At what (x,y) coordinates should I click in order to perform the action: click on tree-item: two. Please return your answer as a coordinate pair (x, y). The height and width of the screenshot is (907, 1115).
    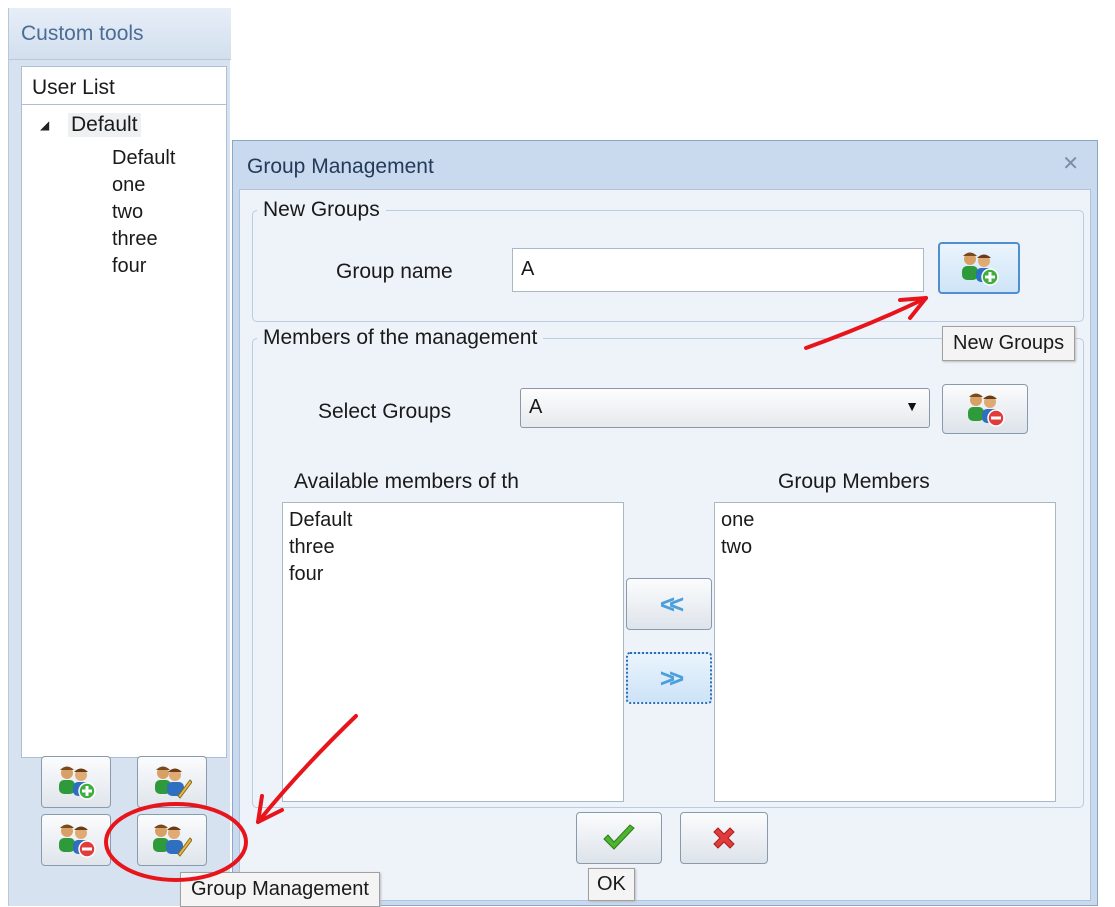
    Looking at the image, I should click on (143, 212).